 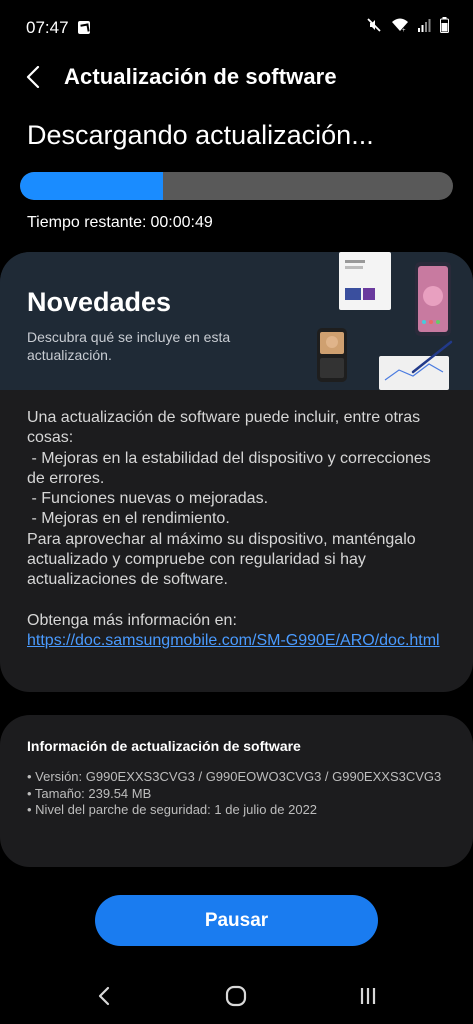 I want to click on wifi-icon: +, so click(x=400, y=25).